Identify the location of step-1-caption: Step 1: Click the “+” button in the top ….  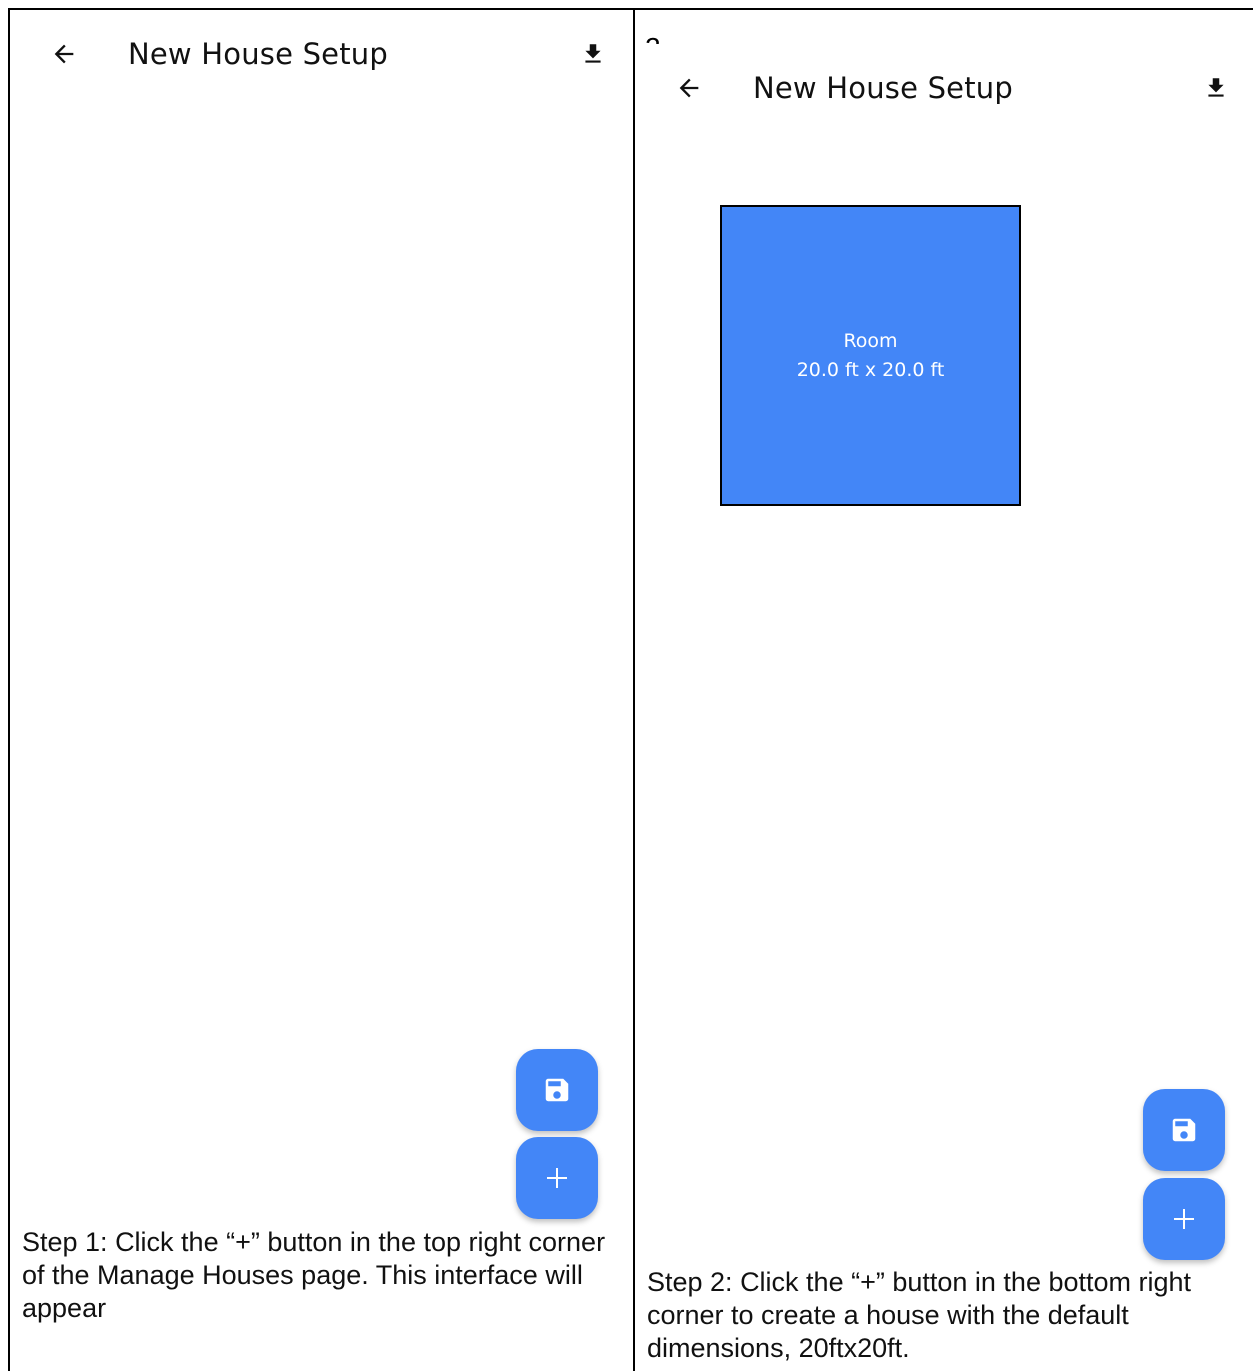
(314, 1275).